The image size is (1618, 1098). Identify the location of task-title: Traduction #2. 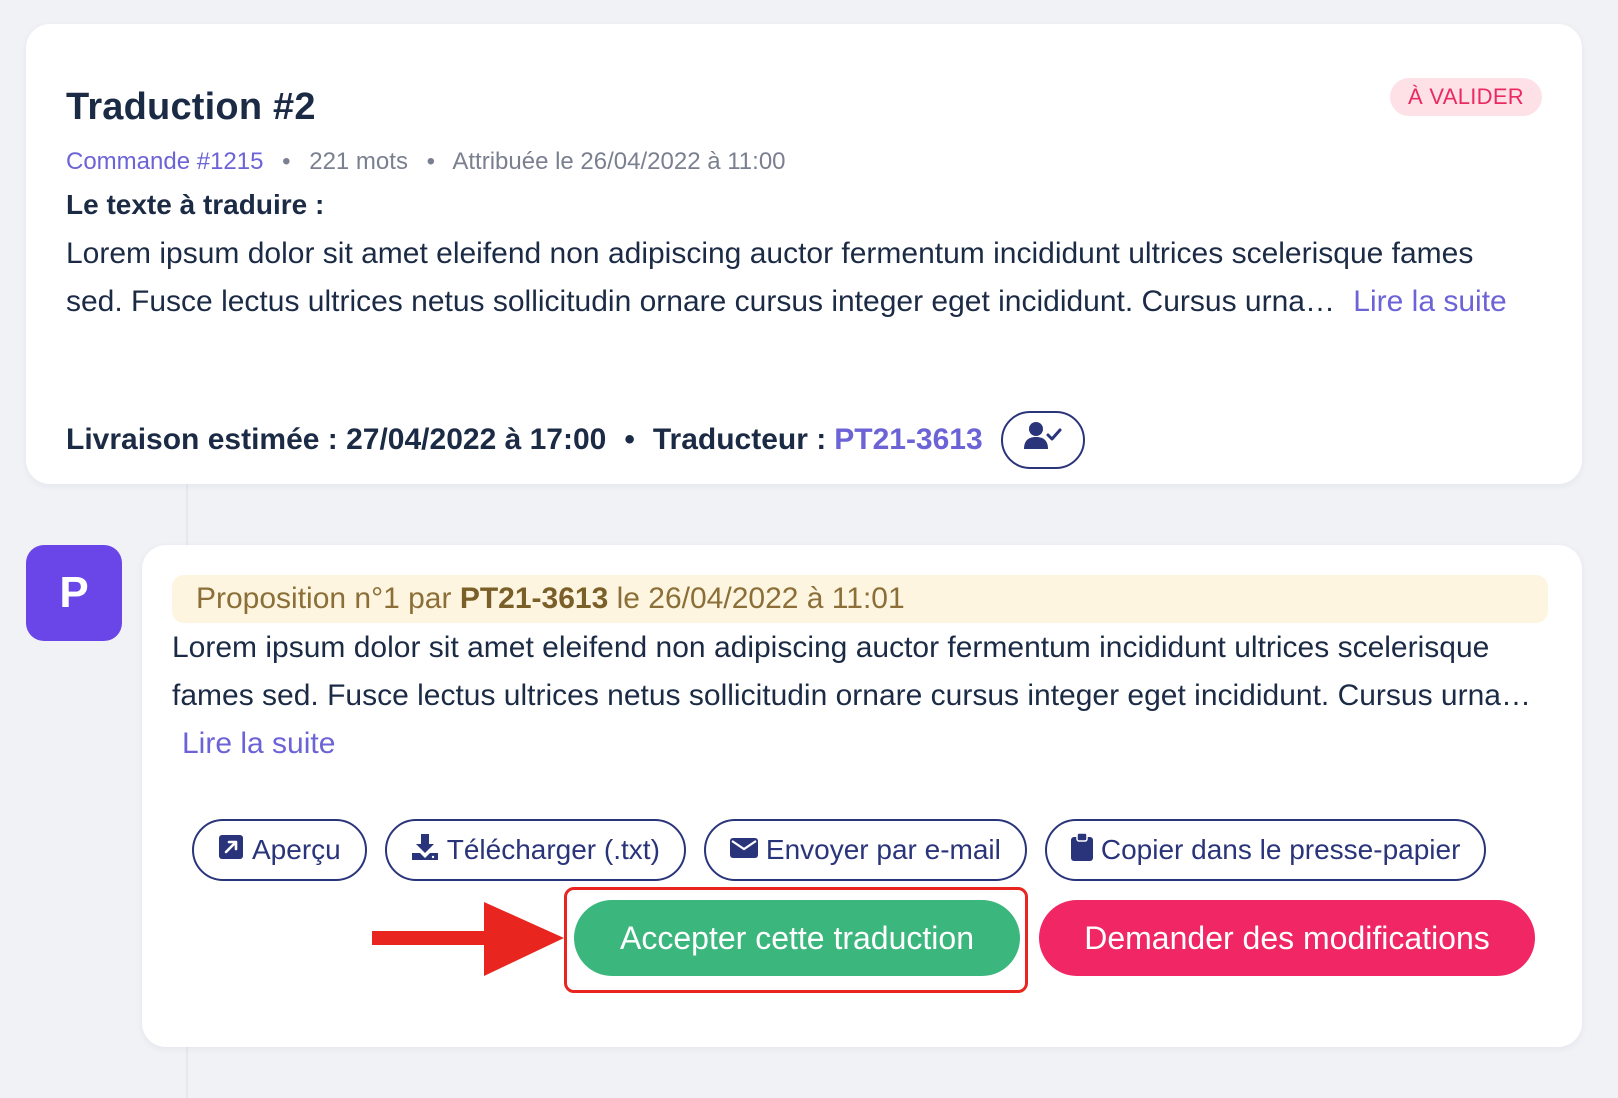
(191, 107).